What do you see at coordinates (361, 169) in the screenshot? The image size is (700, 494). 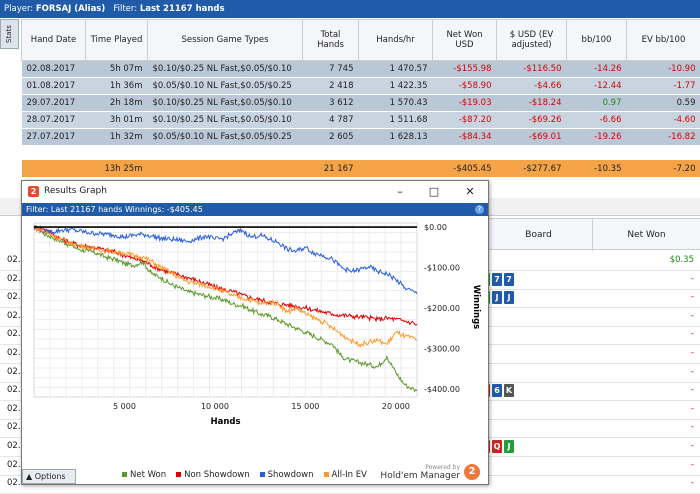 I see `totals-row: 13h 25m21 167-$405.45-$277.67-10.35-7.20` at bounding box center [361, 169].